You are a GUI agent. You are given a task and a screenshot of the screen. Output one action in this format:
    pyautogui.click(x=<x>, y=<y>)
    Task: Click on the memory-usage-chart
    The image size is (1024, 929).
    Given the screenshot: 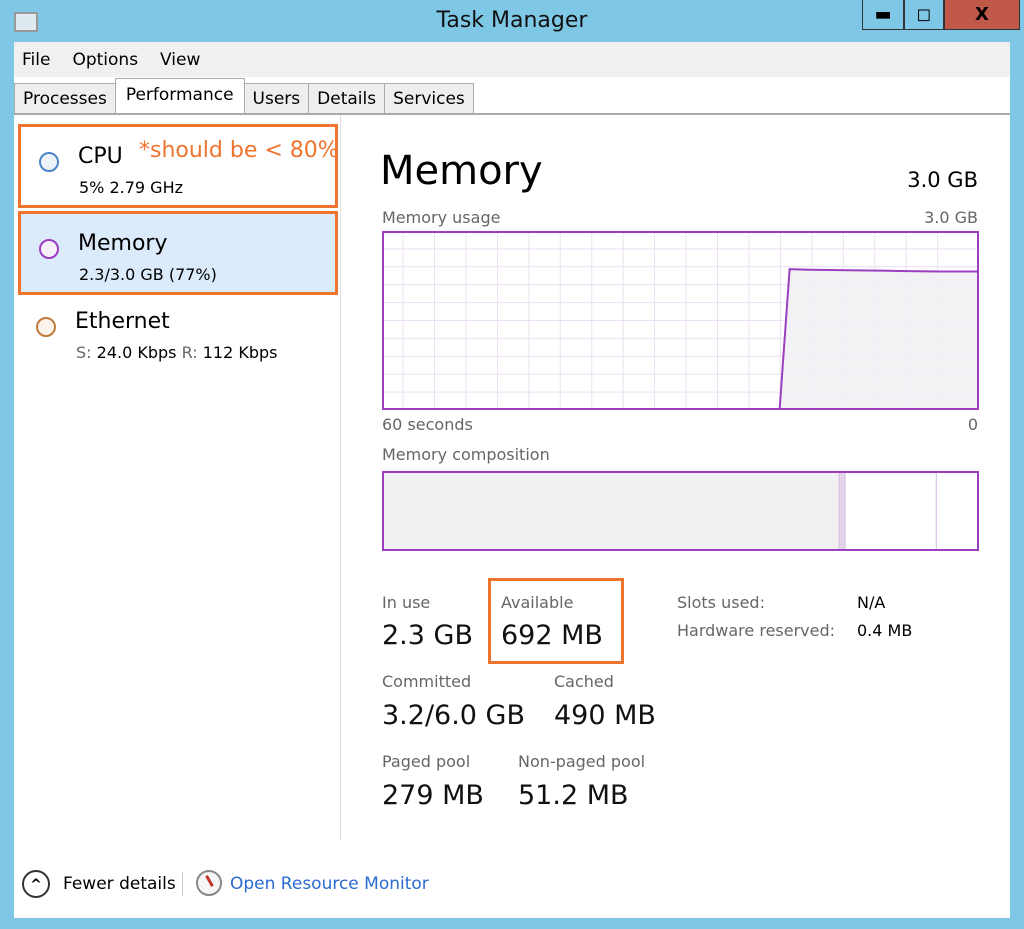 What is the action you would take?
    pyautogui.click(x=680, y=320)
    